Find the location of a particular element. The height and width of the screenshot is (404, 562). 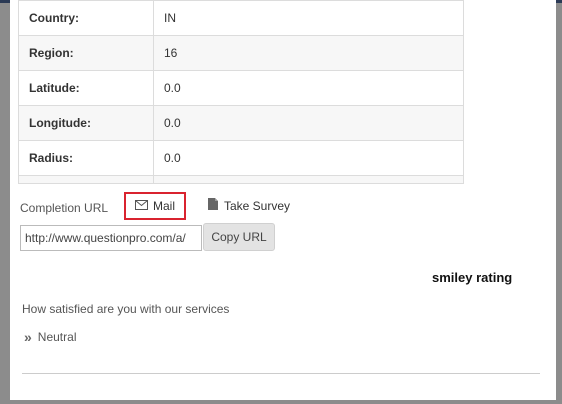

row-value-country: IN is located at coordinates (308, 18).